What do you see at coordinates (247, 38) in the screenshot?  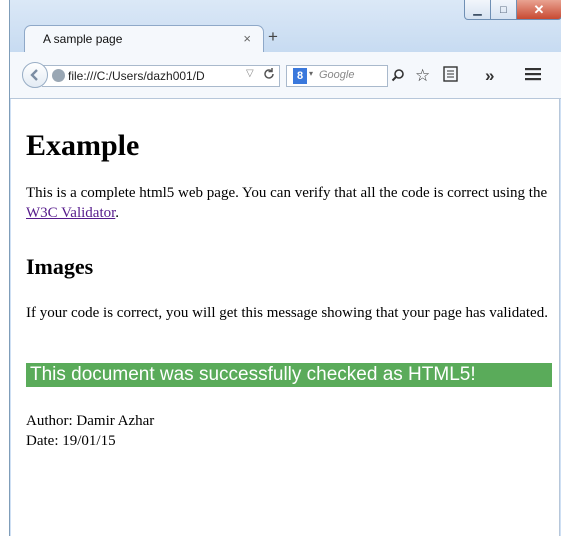 I see `tab-close-icon: ×` at bounding box center [247, 38].